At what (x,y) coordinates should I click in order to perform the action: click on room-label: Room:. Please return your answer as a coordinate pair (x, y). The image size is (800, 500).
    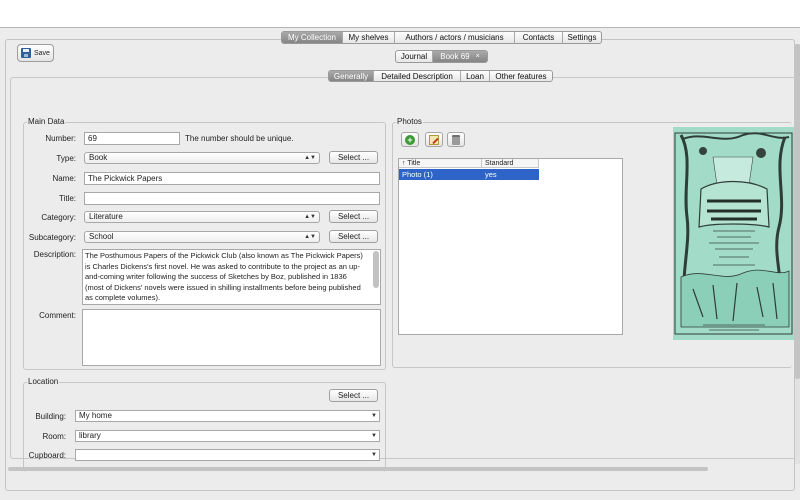
    Looking at the image, I should click on (54, 436).